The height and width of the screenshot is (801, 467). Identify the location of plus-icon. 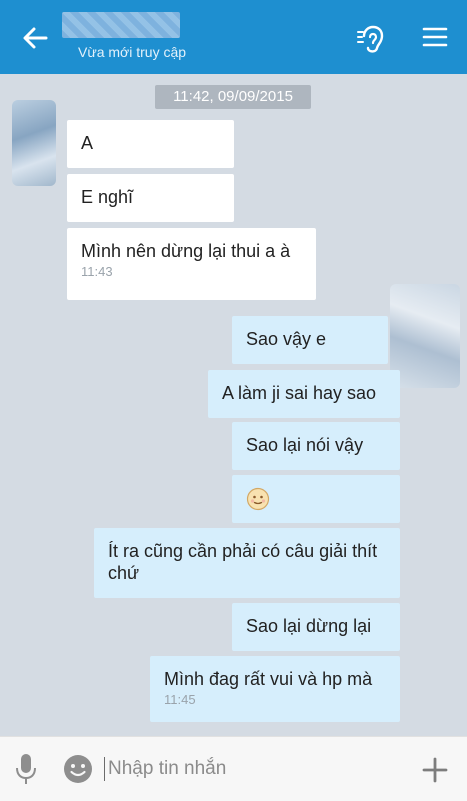
(435, 770).